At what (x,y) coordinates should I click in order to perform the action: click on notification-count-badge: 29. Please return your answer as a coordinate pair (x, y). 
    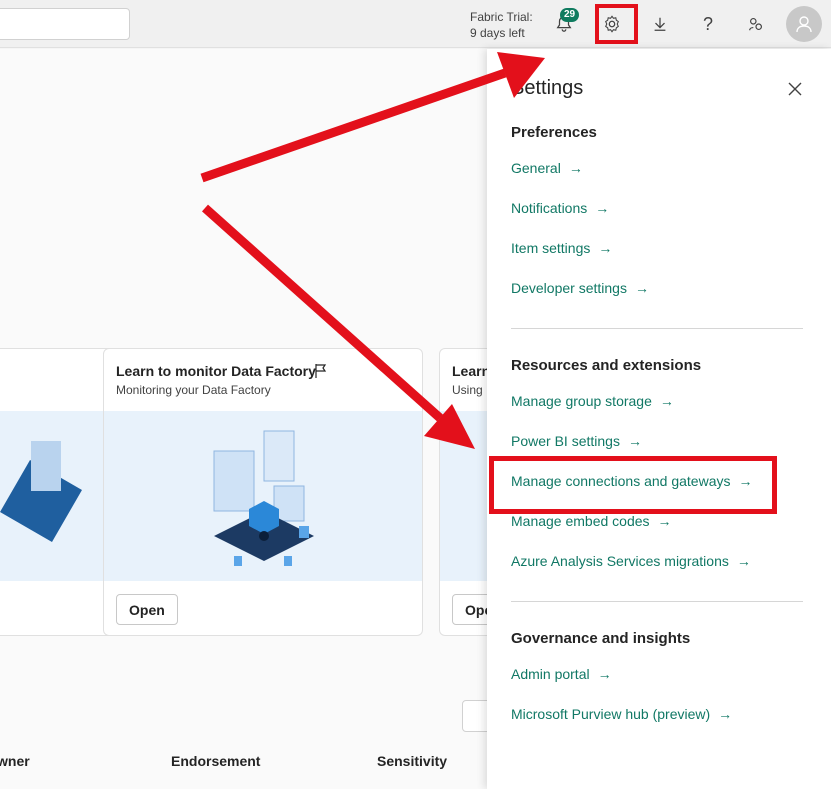
    Looking at the image, I should click on (570, 15).